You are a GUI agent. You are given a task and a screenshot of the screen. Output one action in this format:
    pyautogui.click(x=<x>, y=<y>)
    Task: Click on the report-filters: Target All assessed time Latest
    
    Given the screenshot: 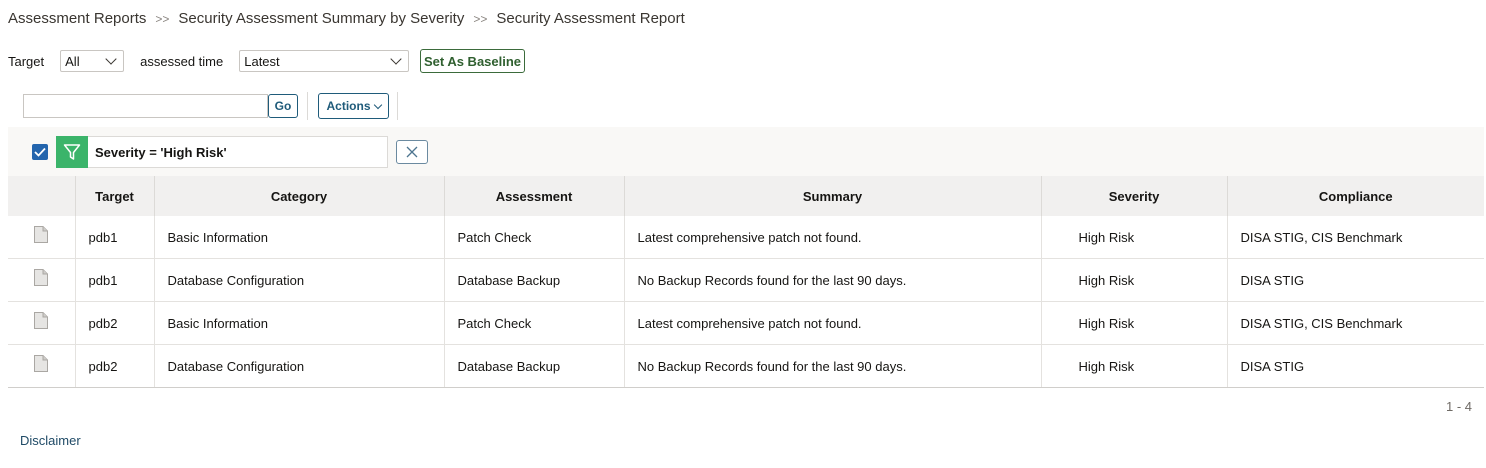 What is the action you would take?
    pyautogui.click(x=209, y=61)
    